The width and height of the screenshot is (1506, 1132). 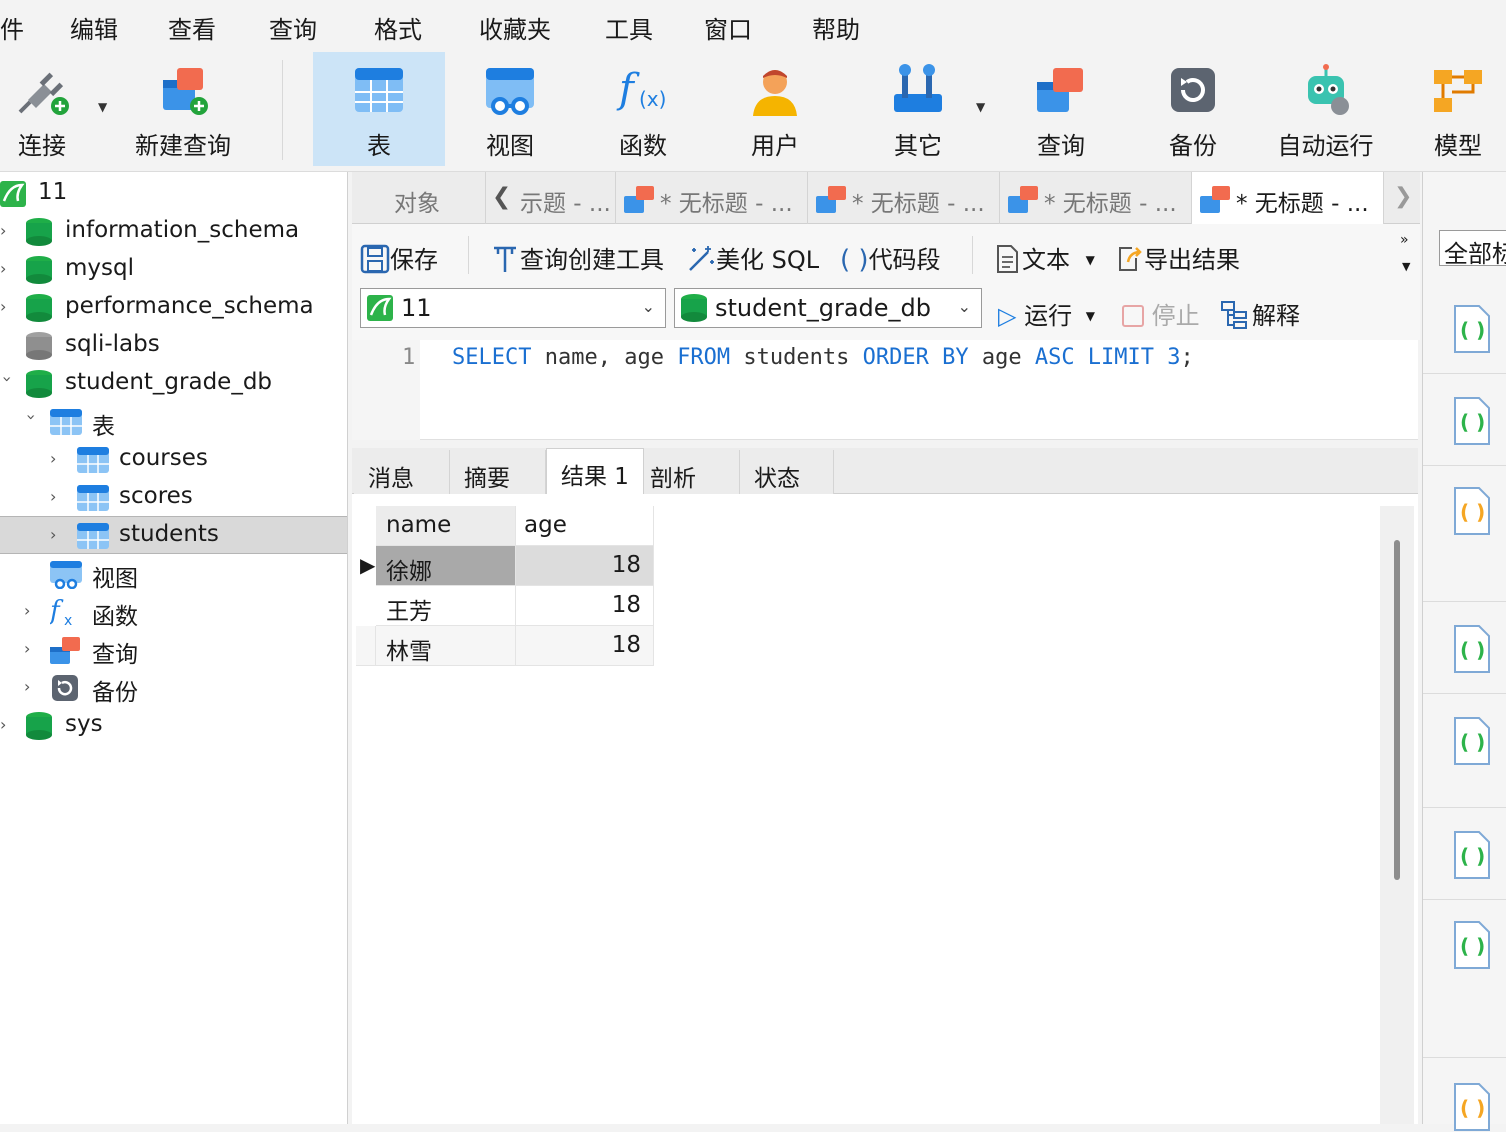 What do you see at coordinates (173, 535) in the screenshot?
I see `tree-table-students: › students` at bounding box center [173, 535].